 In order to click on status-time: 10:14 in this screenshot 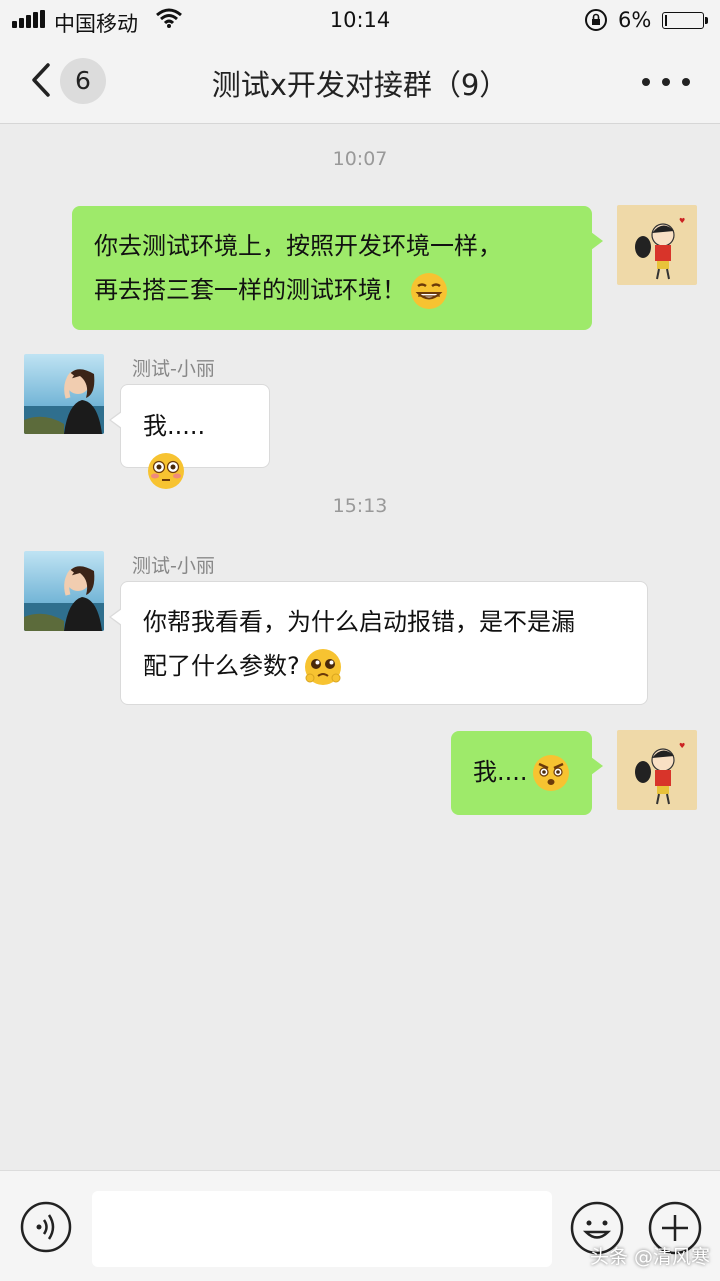, I will do `click(360, 20)`.